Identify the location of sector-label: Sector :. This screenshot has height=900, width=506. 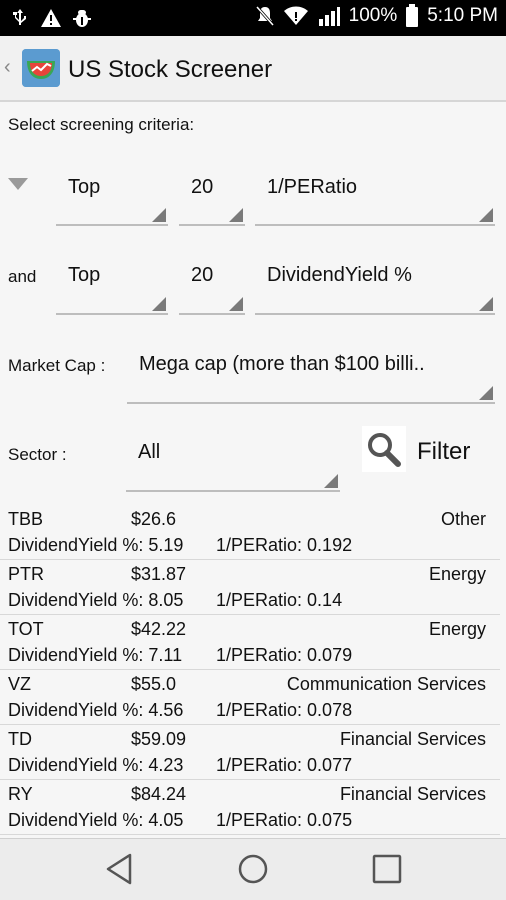
(37, 454).